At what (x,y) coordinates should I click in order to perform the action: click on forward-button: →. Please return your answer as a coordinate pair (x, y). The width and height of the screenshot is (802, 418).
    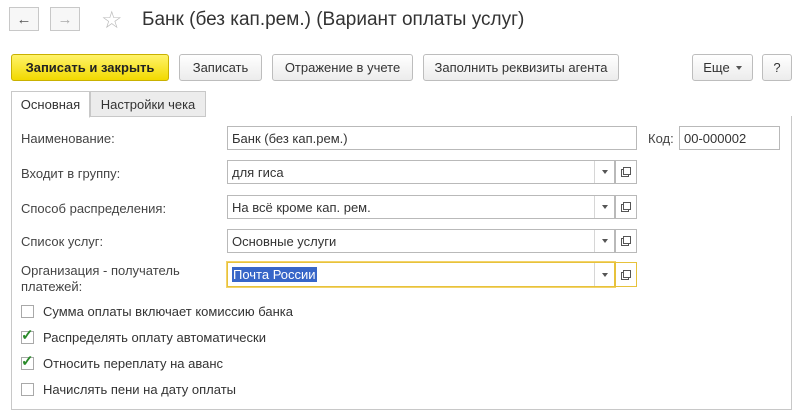
    Looking at the image, I should click on (65, 19).